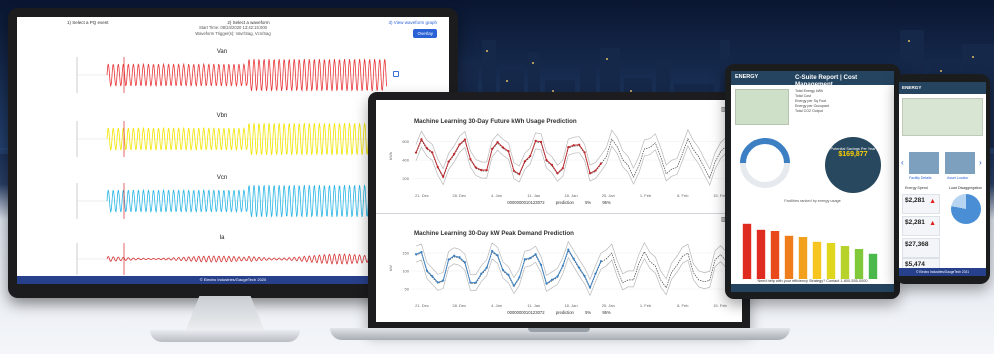 The height and width of the screenshot is (354, 994). Describe the element at coordinates (917, 244) in the screenshot. I see `cost-value: $27,368` at that location.